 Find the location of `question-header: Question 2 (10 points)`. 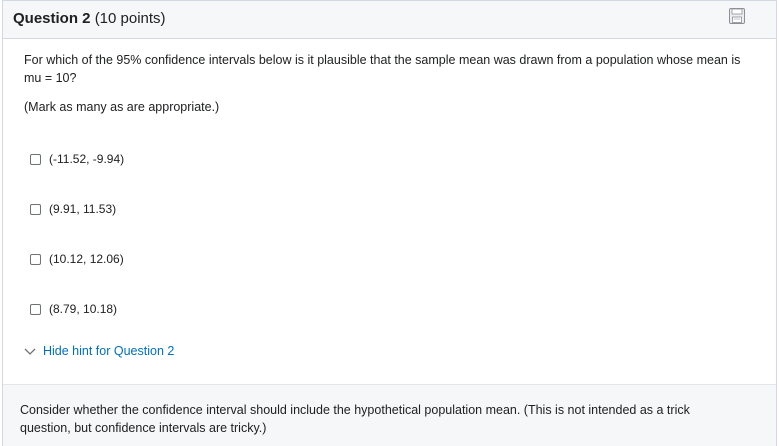

question-header: Question 2 (10 points) is located at coordinates (389, 20).